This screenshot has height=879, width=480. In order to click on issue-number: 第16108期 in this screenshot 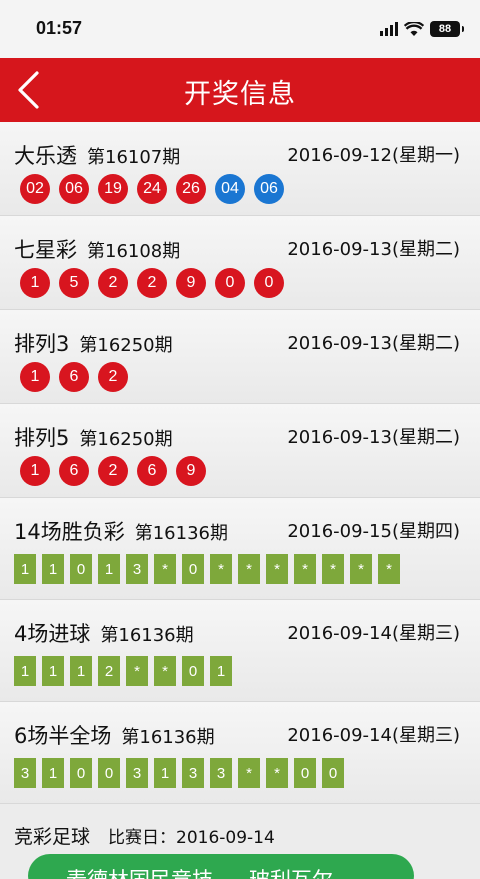, I will do `click(134, 251)`.